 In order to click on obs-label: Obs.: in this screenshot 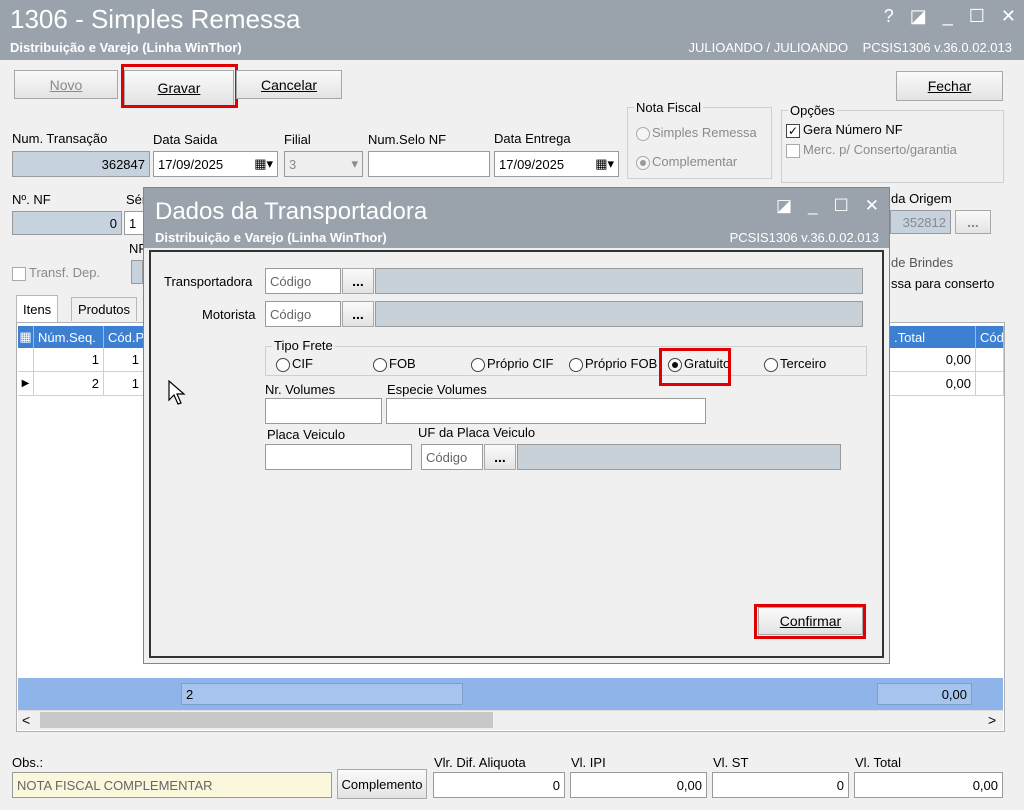, I will do `click(28, 762)`.